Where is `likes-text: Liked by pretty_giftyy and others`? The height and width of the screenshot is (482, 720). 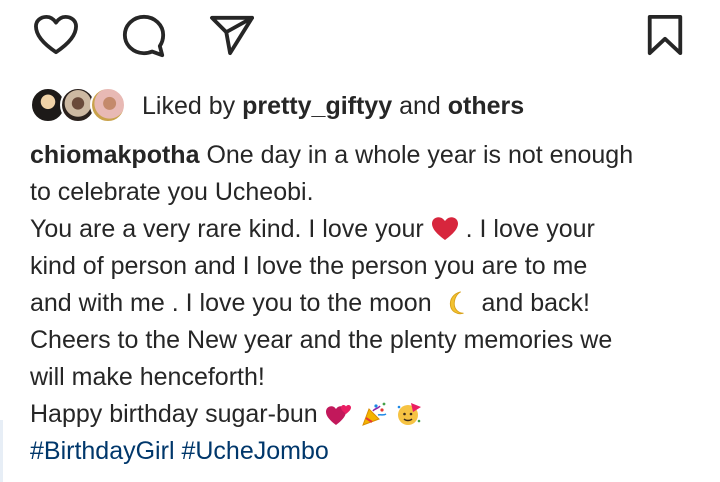
likes-text: Liked by pretty_giftyy and others is located at coordinates (333, 106).